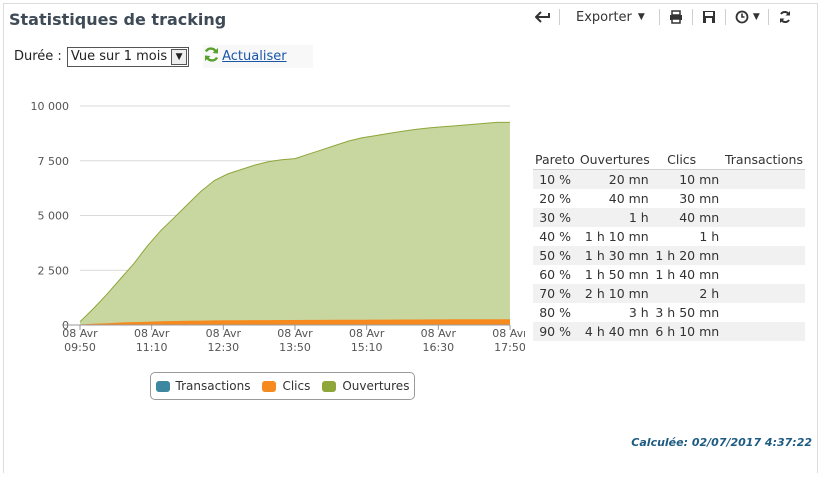 The height and width of the screenshot is (485, 835). What do you see at coordinates (254, 56) in the screenshot?
I see `refresh-link: Actualiser` at bounding box center [254, 56].